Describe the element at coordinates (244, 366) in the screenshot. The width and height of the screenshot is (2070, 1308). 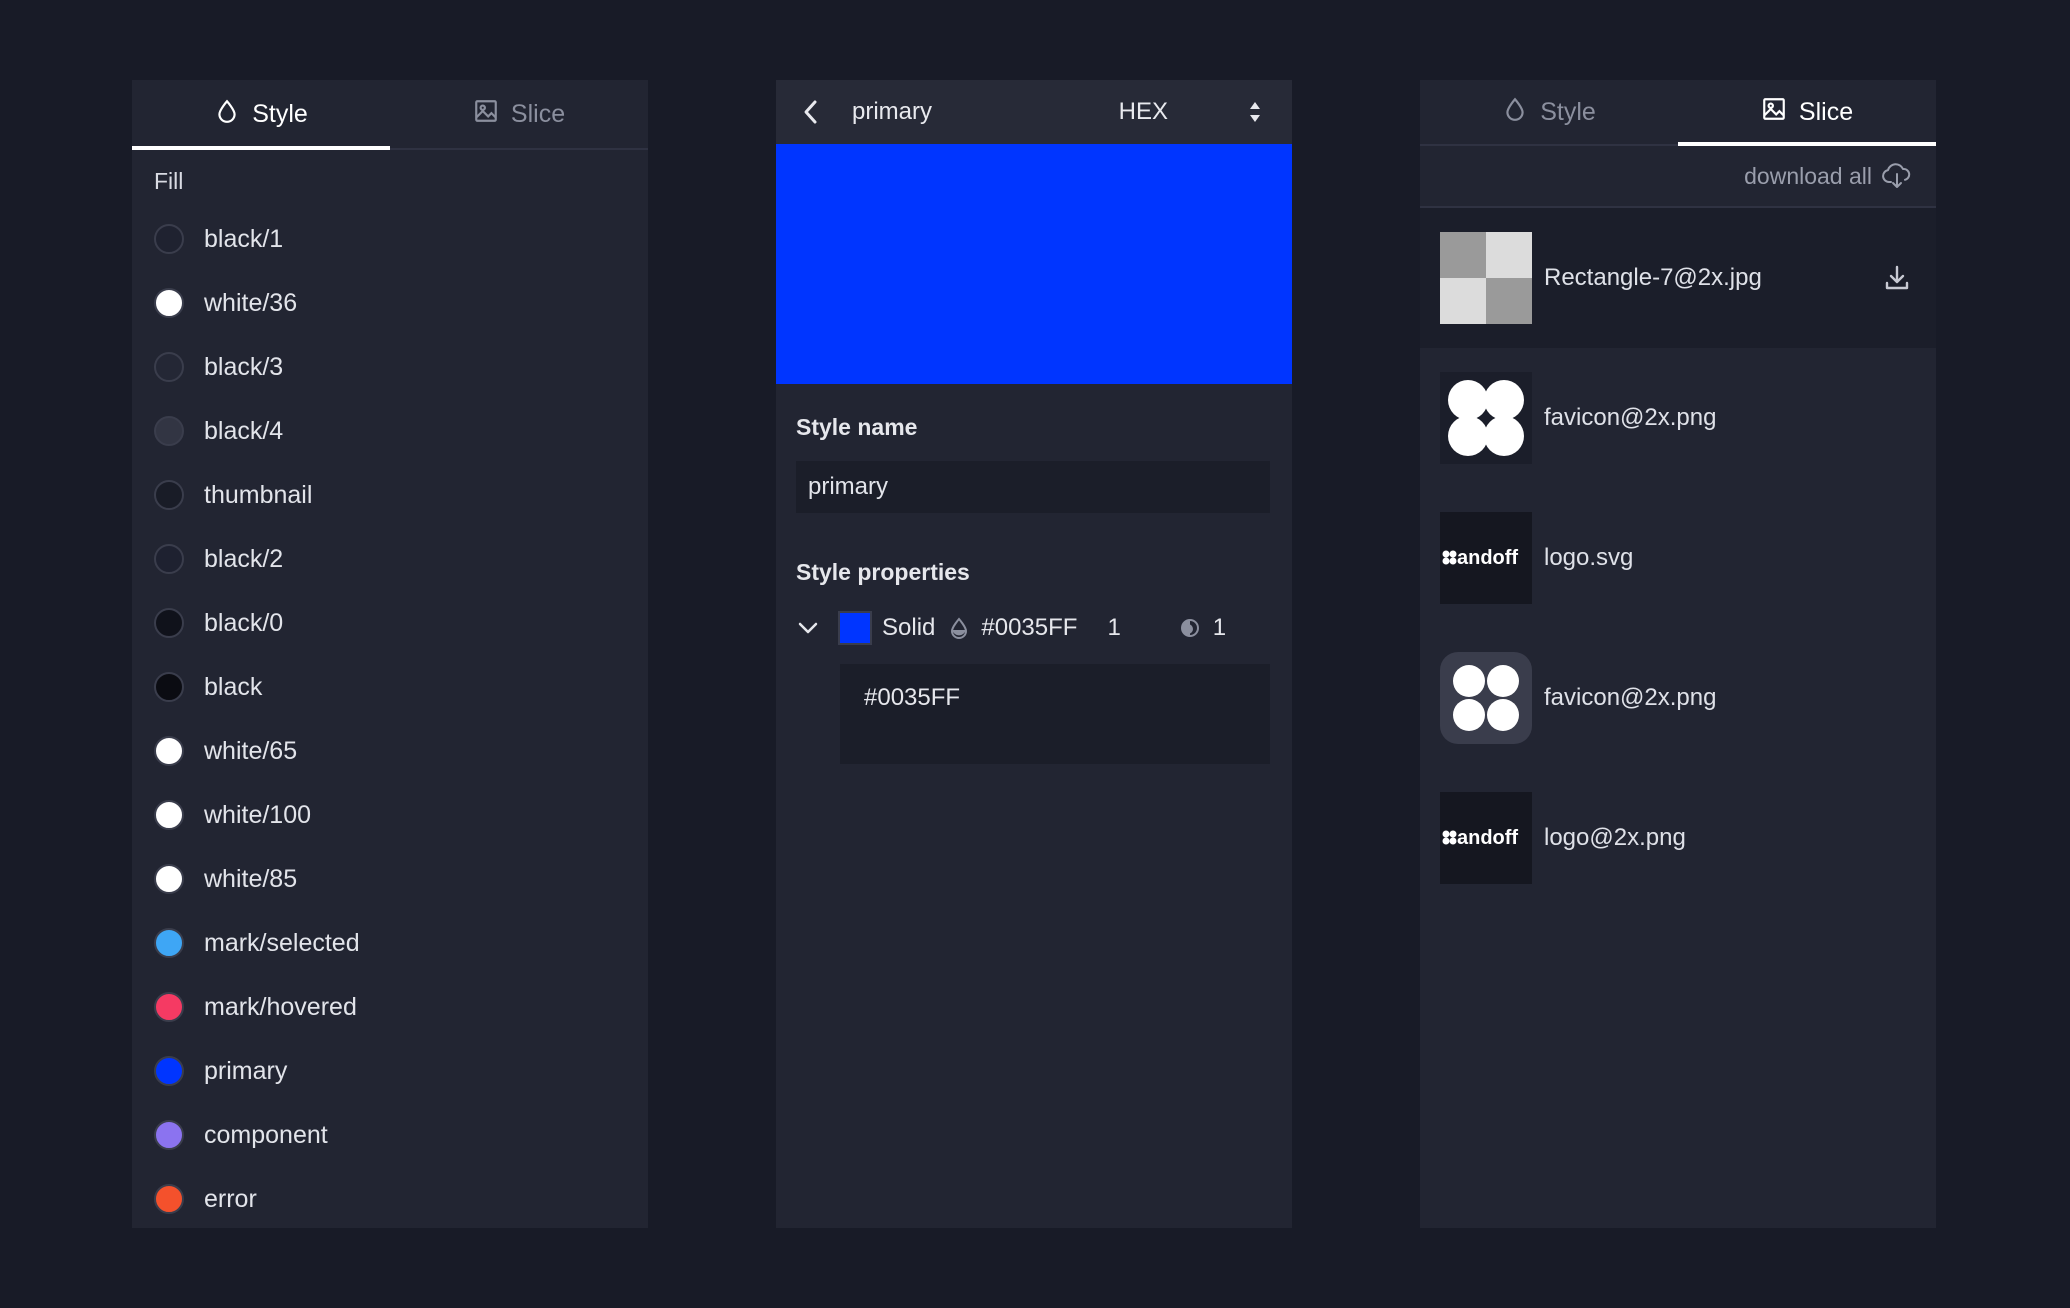
I see `fill-name: black/3` at that location.